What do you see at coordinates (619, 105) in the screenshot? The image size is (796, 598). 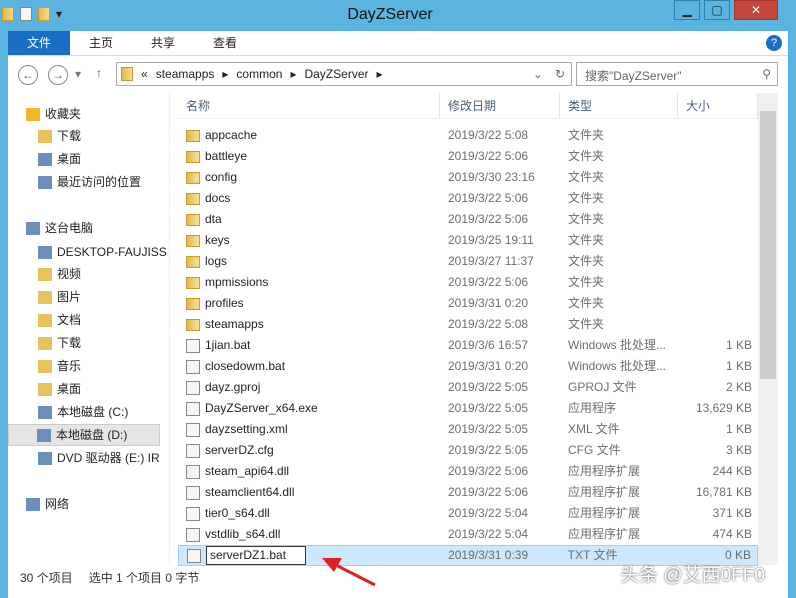 I see `column-type: 类型` at bounding box center [619, 105].